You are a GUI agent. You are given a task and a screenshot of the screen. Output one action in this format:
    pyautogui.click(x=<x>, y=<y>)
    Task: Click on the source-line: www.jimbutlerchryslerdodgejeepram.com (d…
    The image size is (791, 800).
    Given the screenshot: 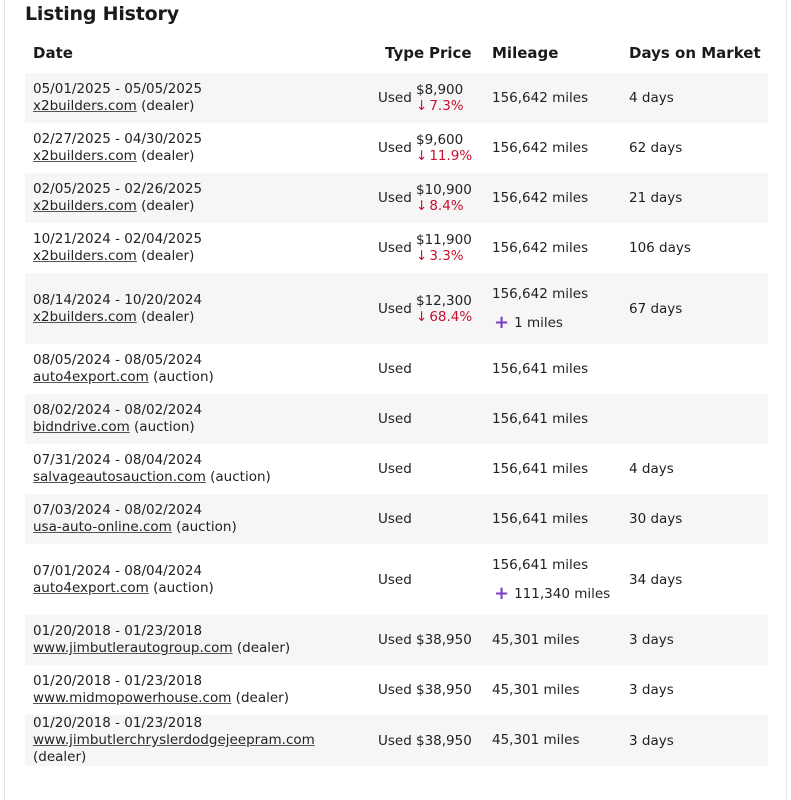 What is the action you would take?
    pyautogui.click(x=201, y=749)
    